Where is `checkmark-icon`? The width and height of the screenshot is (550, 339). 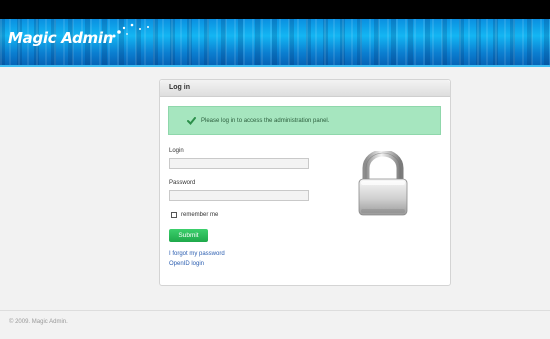 checkmark-icon is located at coordinates (191, 121).